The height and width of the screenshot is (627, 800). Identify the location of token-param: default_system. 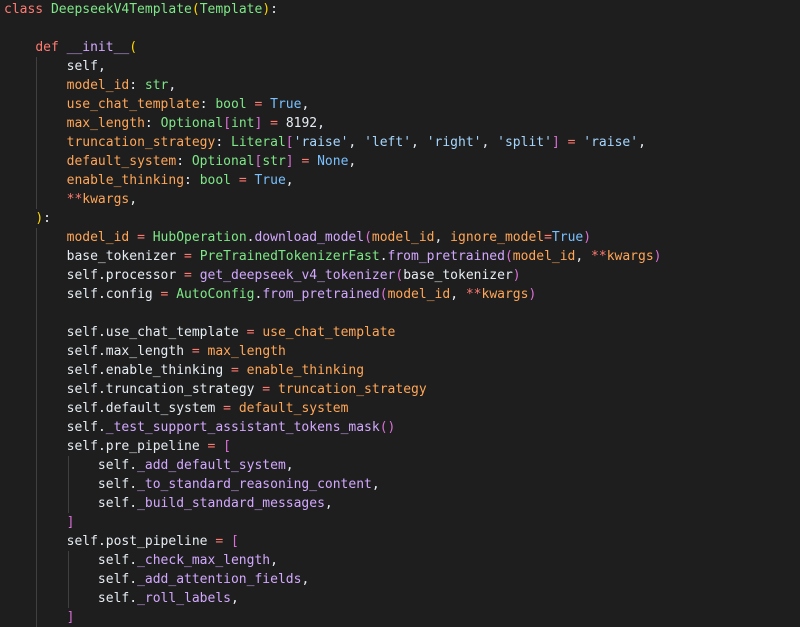
(293, 408).